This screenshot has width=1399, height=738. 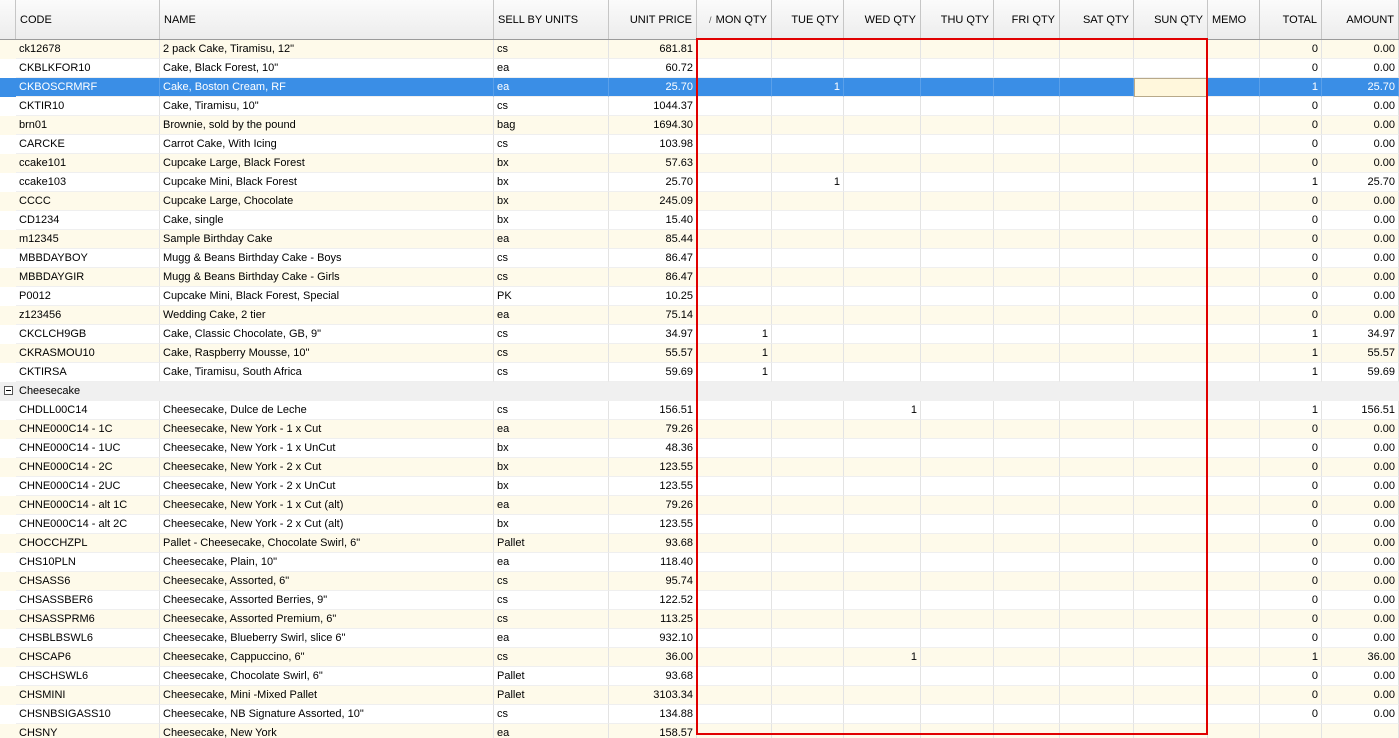 I want to click on column-header-sat: SAT QTY, so click(x=1097, y=19).